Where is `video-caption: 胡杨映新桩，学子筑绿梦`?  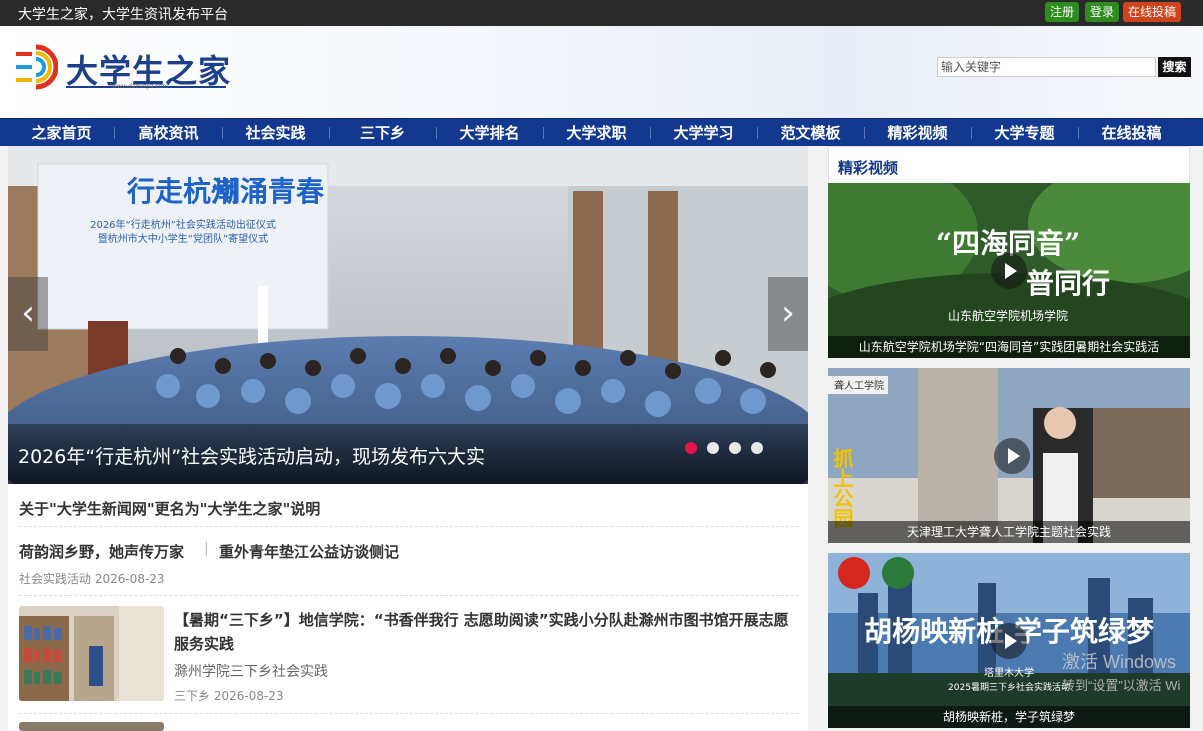
video-caption: 胡杨映新桩，学子筑绿梦 is located at coordinates (1009, 717).